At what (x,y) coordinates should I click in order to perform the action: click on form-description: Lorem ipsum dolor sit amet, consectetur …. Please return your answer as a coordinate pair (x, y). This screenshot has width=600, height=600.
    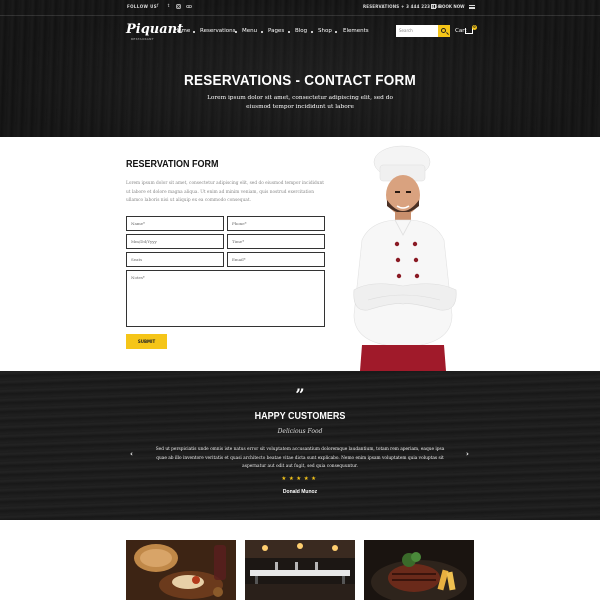
    Looking at the image, I should click on (225, 192).